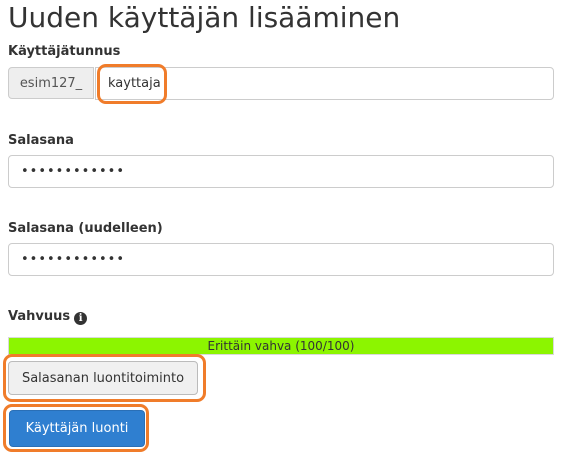  I want to click on strength-text: Erittäin vahva (100/100), so click(281, 346).